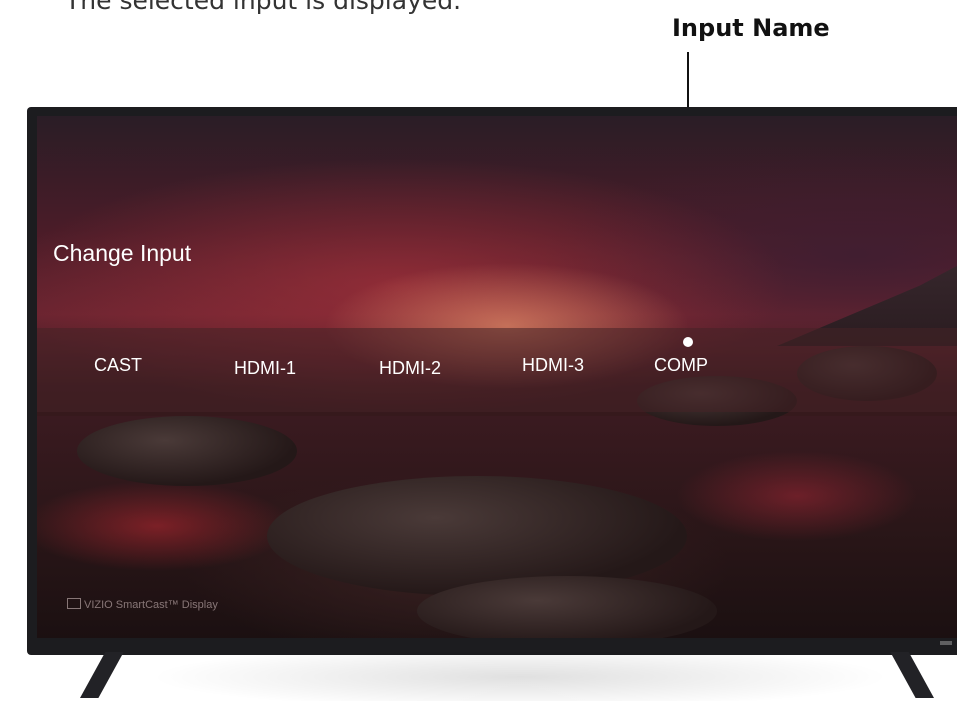  What do you see at coordinates (681, 365) in the screenshot?
I see `input-item-comp: COMP` at bounding box center [681, 365].